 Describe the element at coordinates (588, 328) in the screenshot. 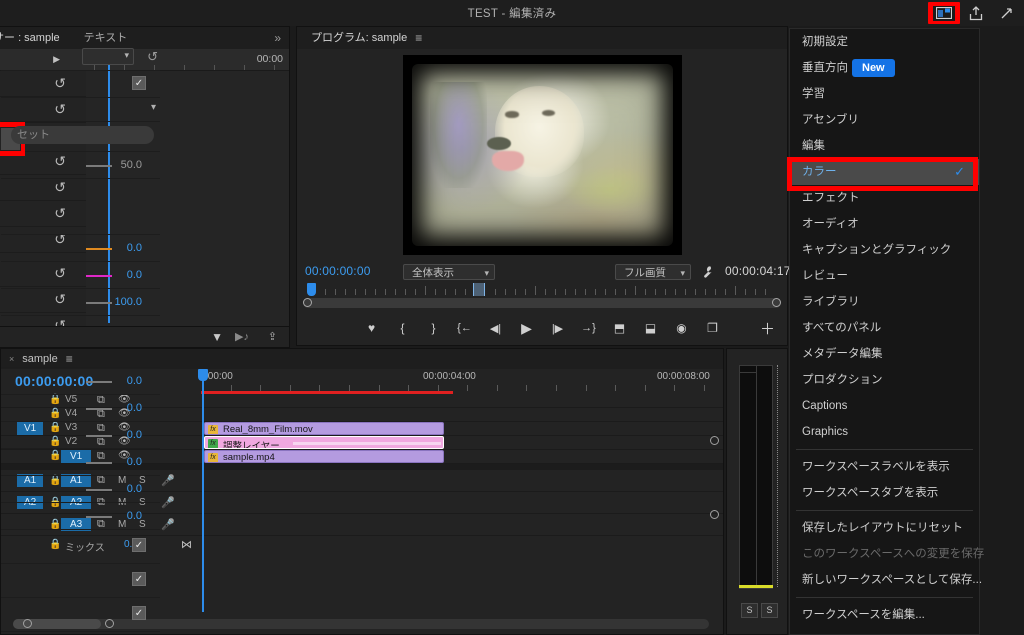

I see `go-to-out-button: →}` at that location.